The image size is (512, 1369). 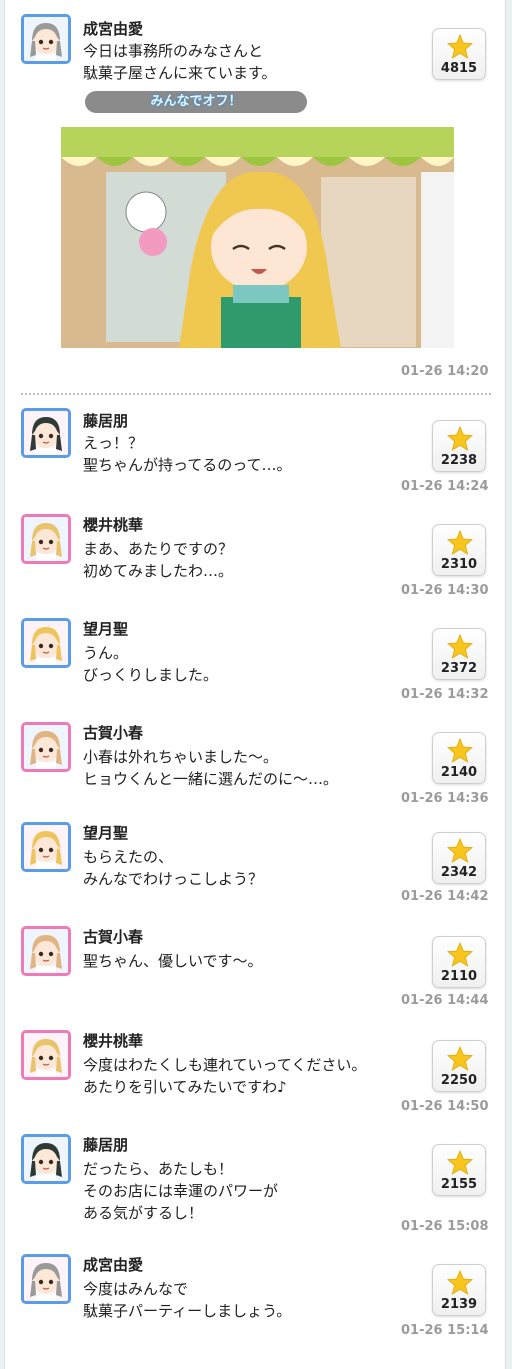 I want to click on like-button: 2139, so click(x=459, y=1290).